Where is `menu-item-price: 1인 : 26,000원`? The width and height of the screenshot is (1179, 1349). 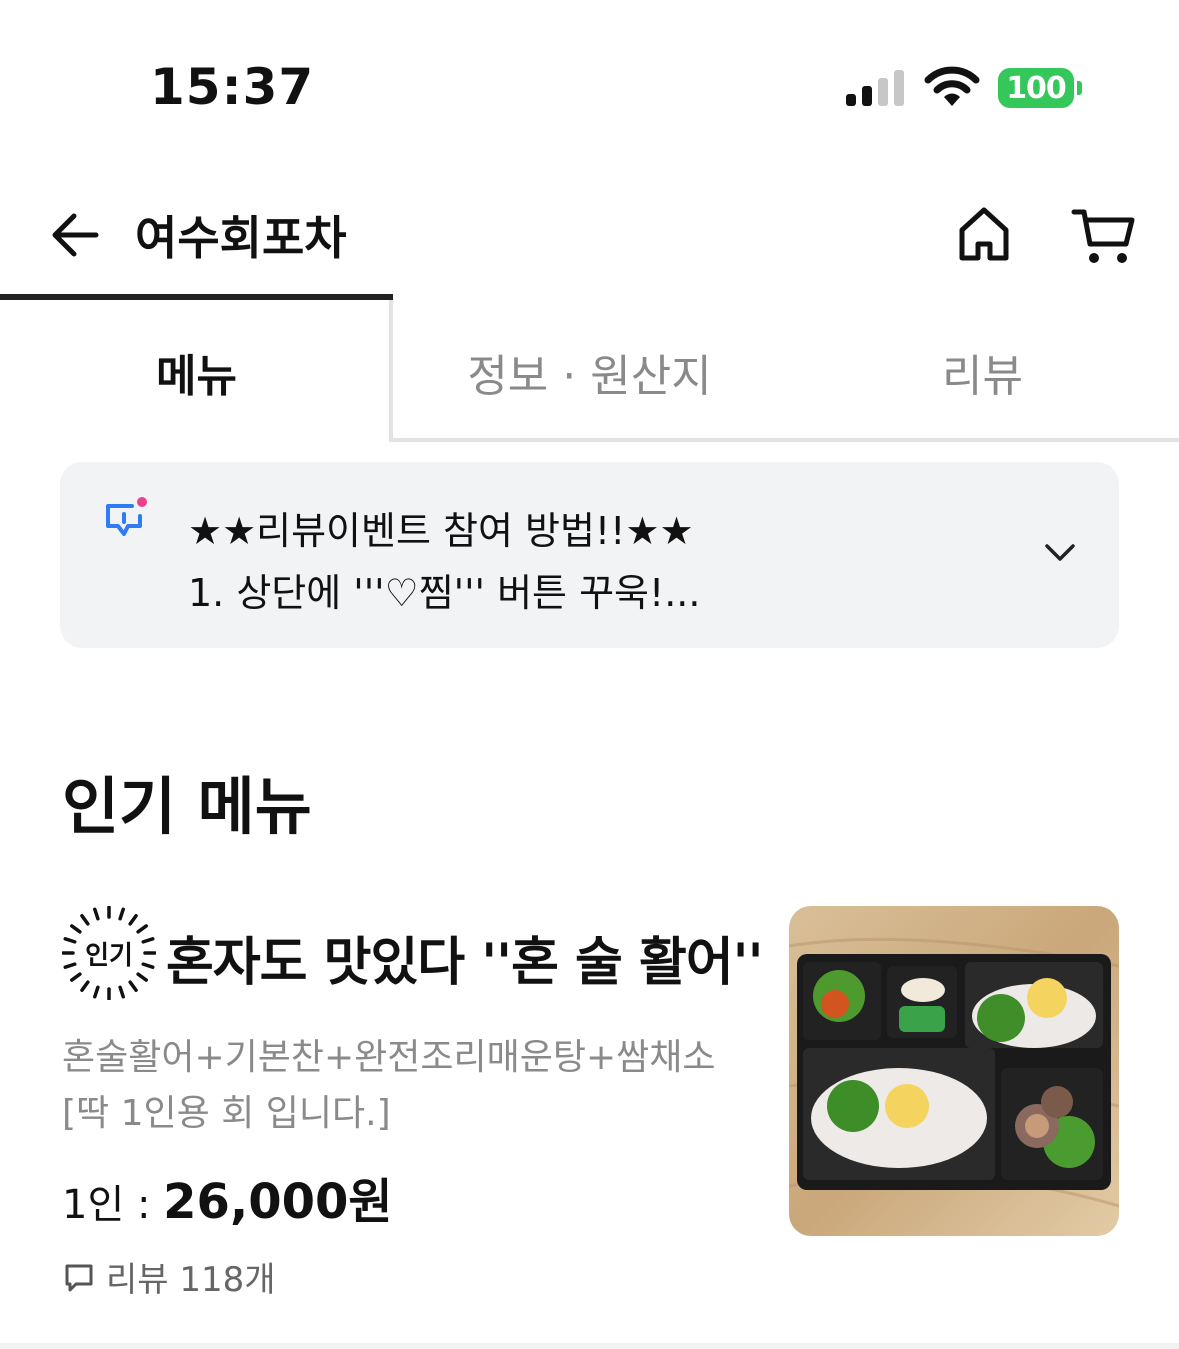 menu-item-price: 1인 : 26,000원 is located at coordinates (227, 1197).